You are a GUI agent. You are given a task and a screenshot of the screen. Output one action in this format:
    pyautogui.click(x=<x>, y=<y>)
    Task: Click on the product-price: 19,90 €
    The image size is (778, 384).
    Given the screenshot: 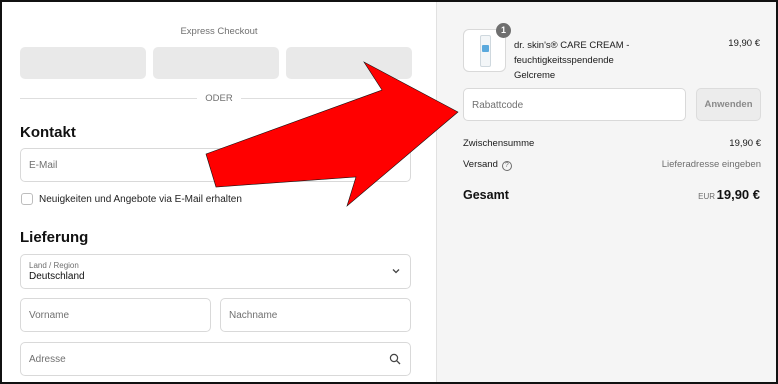 What is the action you would take?
    pyautogui.click(x=744, y=43)
    